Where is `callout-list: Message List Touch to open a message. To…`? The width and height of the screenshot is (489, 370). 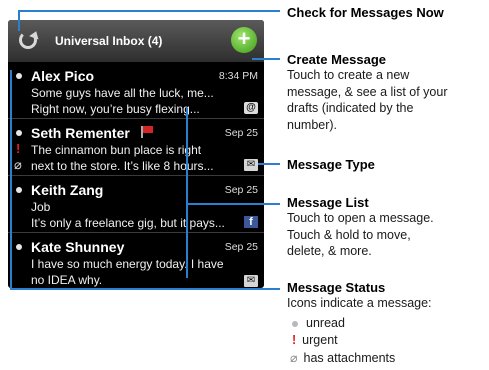 callout-list: Message List Touch to open a message. To… is located at coordinates (360, 227).